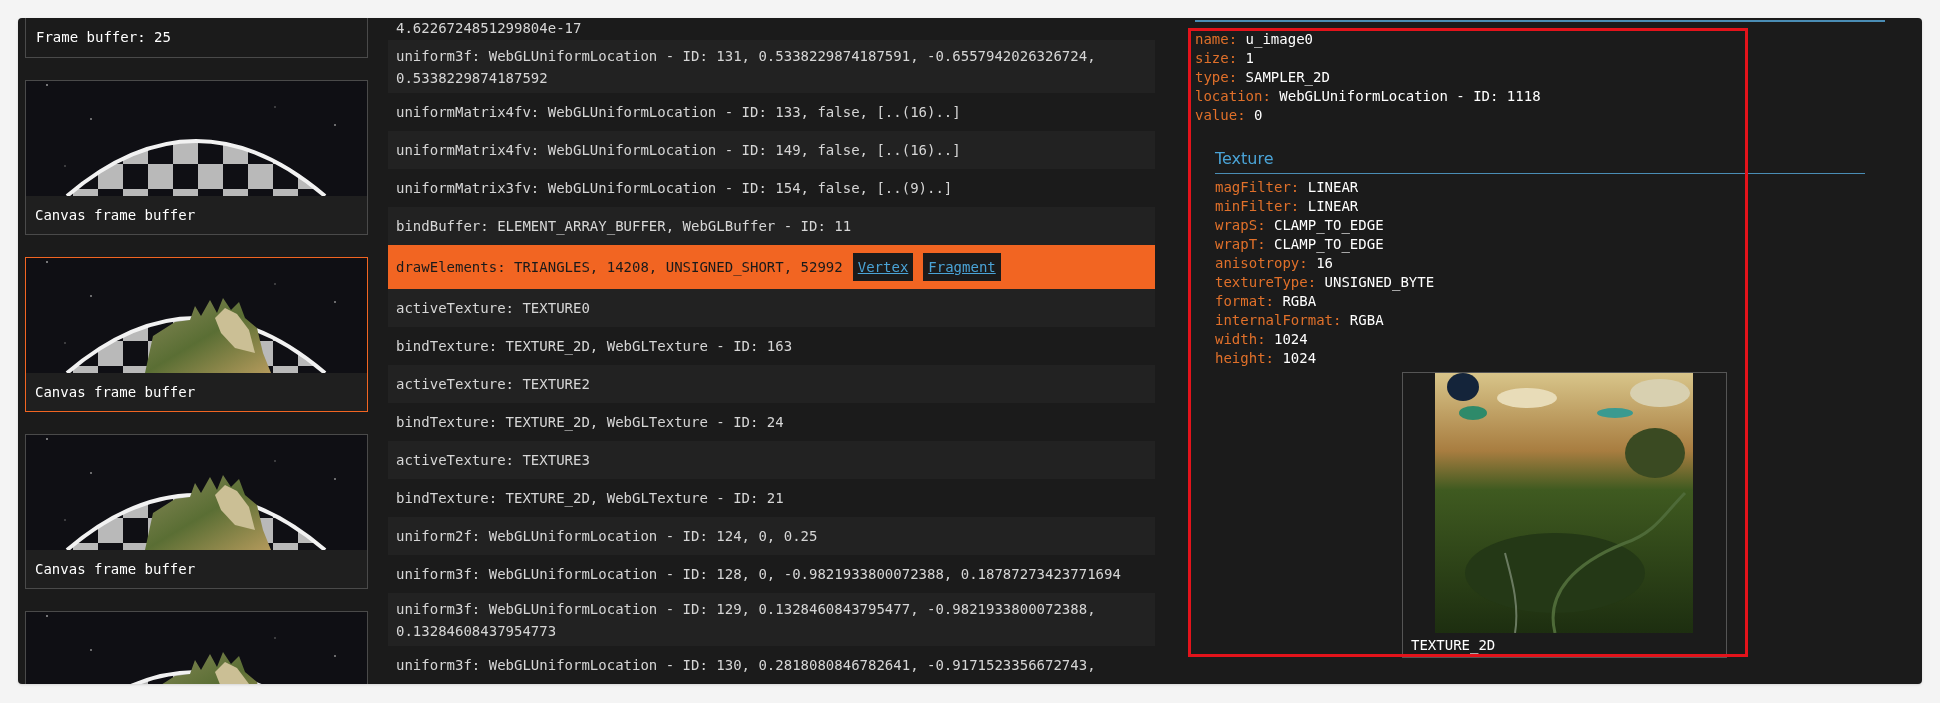 The image size is (1940, 703). I want to click on property-line: minFilter: LINEAR, so click(1287, 206).